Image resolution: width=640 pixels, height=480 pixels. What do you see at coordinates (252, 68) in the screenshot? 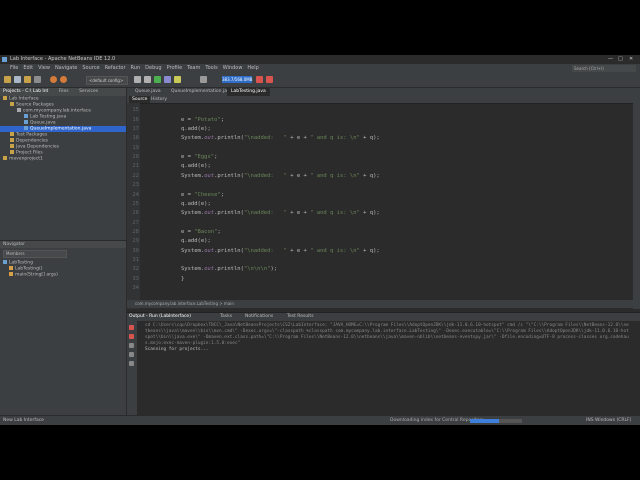
I see `menu-item-help: Help` at bounding box center [252, 68].